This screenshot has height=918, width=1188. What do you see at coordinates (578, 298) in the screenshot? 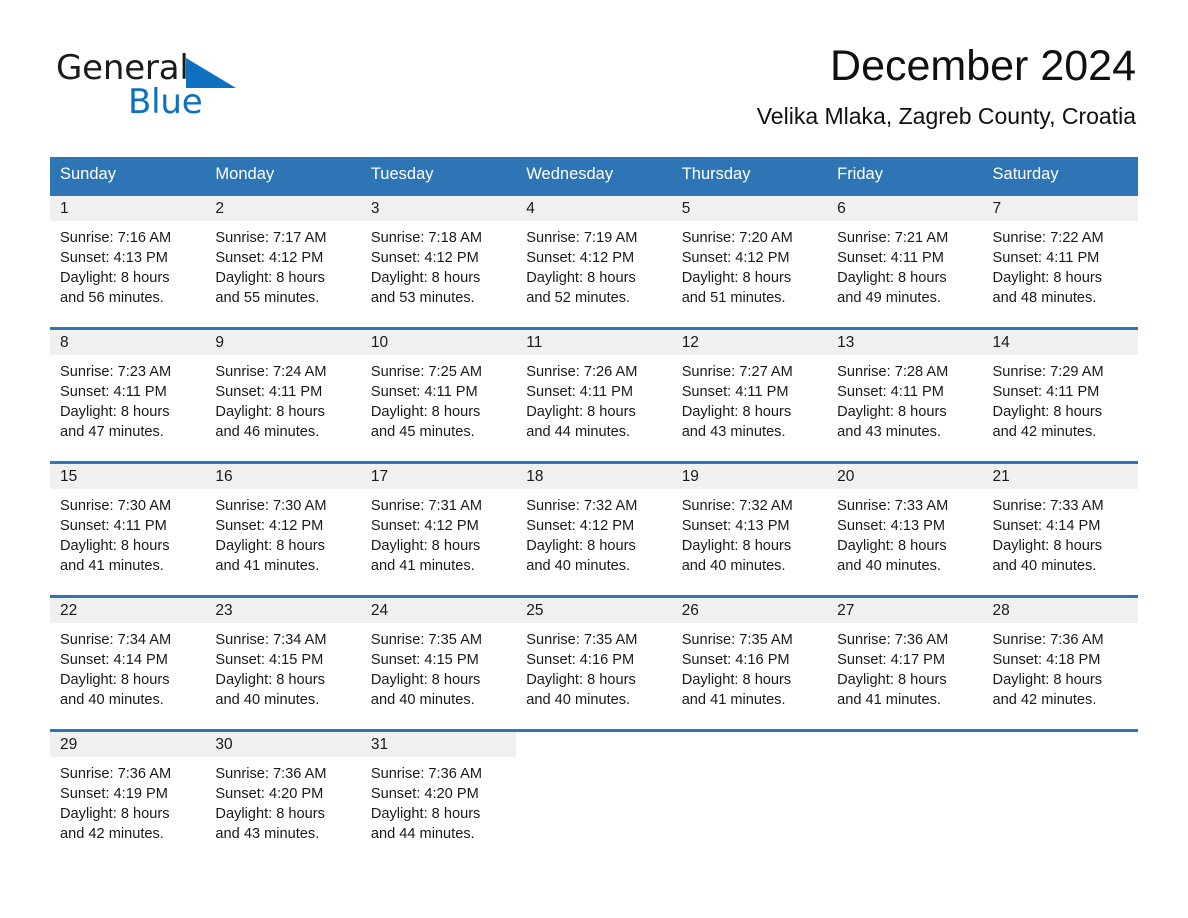
I see `daylight-text-line2: and 52 minutes.` at bounding box center [578, 298].